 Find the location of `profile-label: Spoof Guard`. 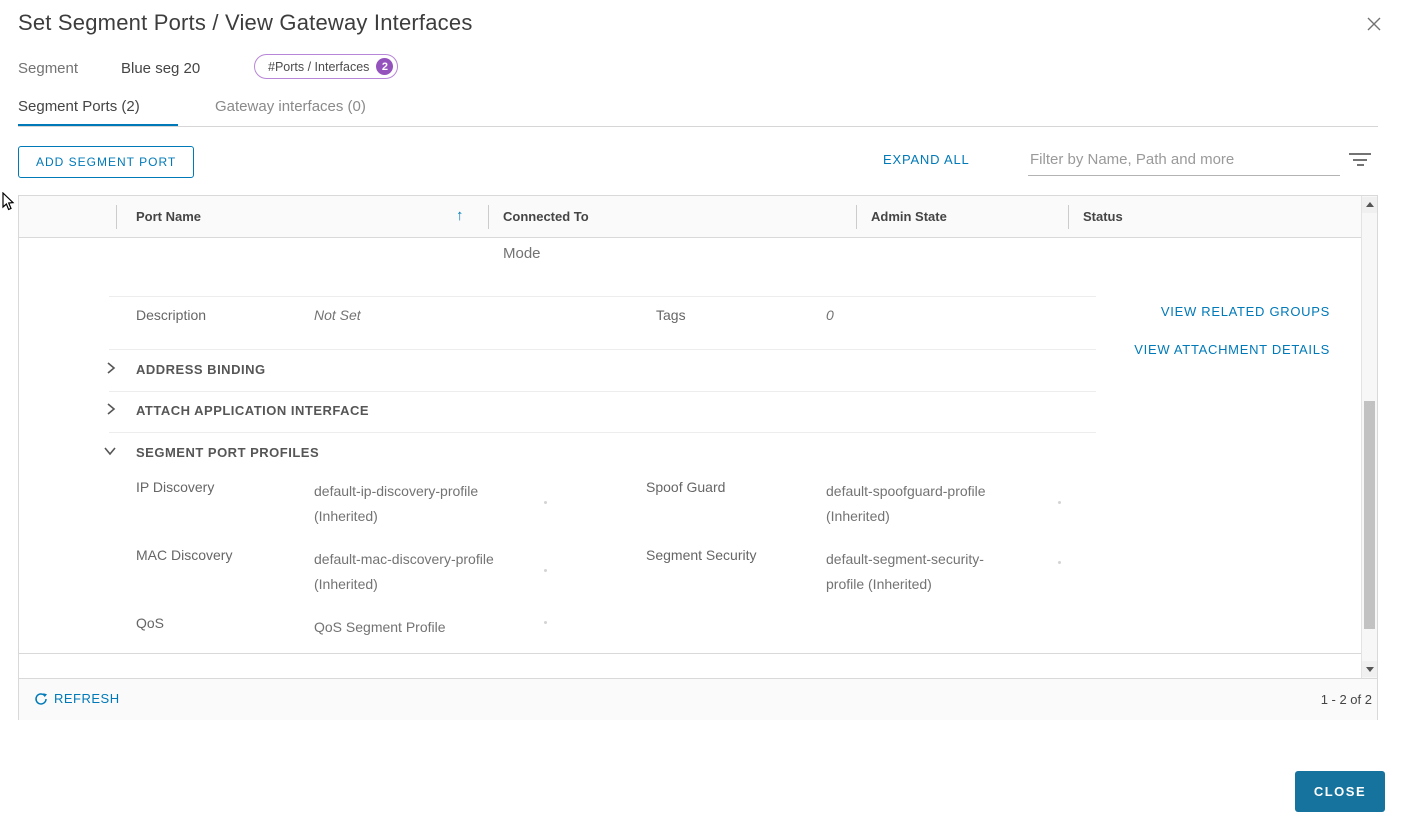

profile-label: Spoof Guard is located at coordinates (686, 487).